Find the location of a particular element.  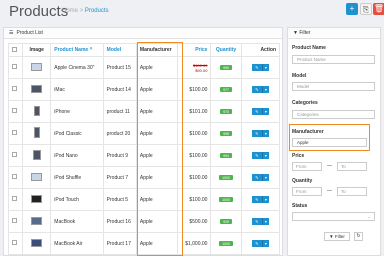

add-product-button: + is located at coordinates (352, 9).